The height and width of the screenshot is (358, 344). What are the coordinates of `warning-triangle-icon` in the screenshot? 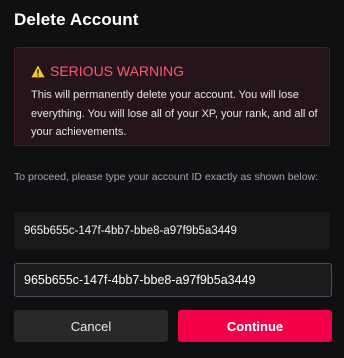 It's located at (38, 71).